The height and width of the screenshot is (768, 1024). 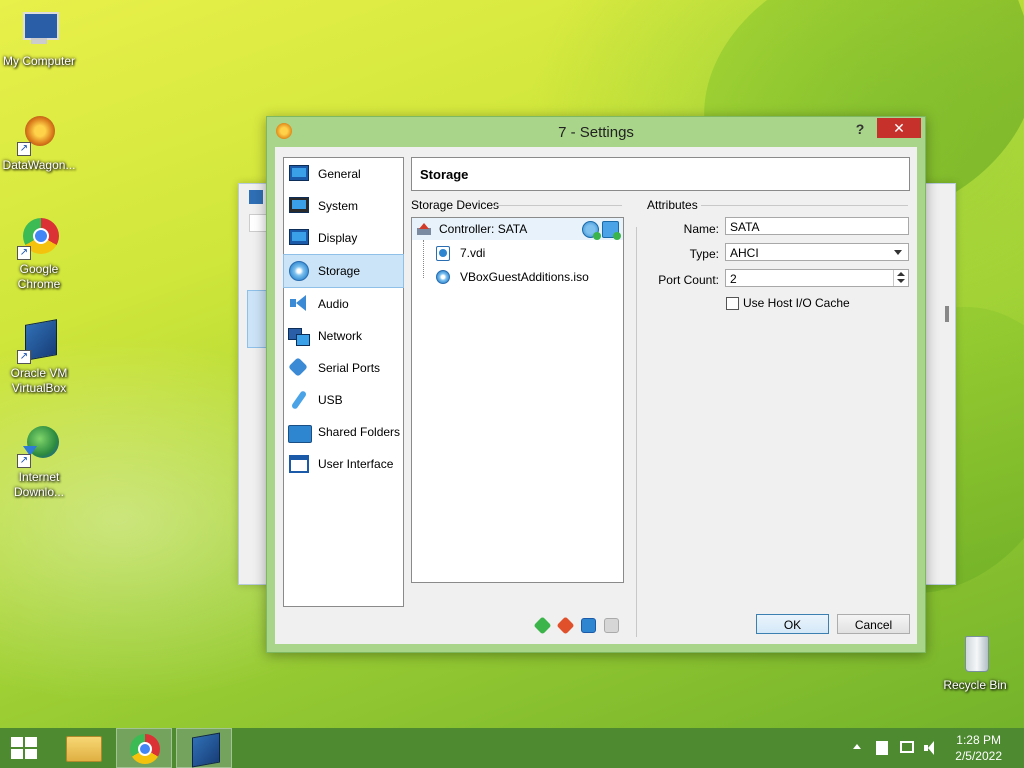 What do you see at coordinates (343, 336) in the screenshot?
I see `nav-item-network: Network` at bounding box center [343, 336].